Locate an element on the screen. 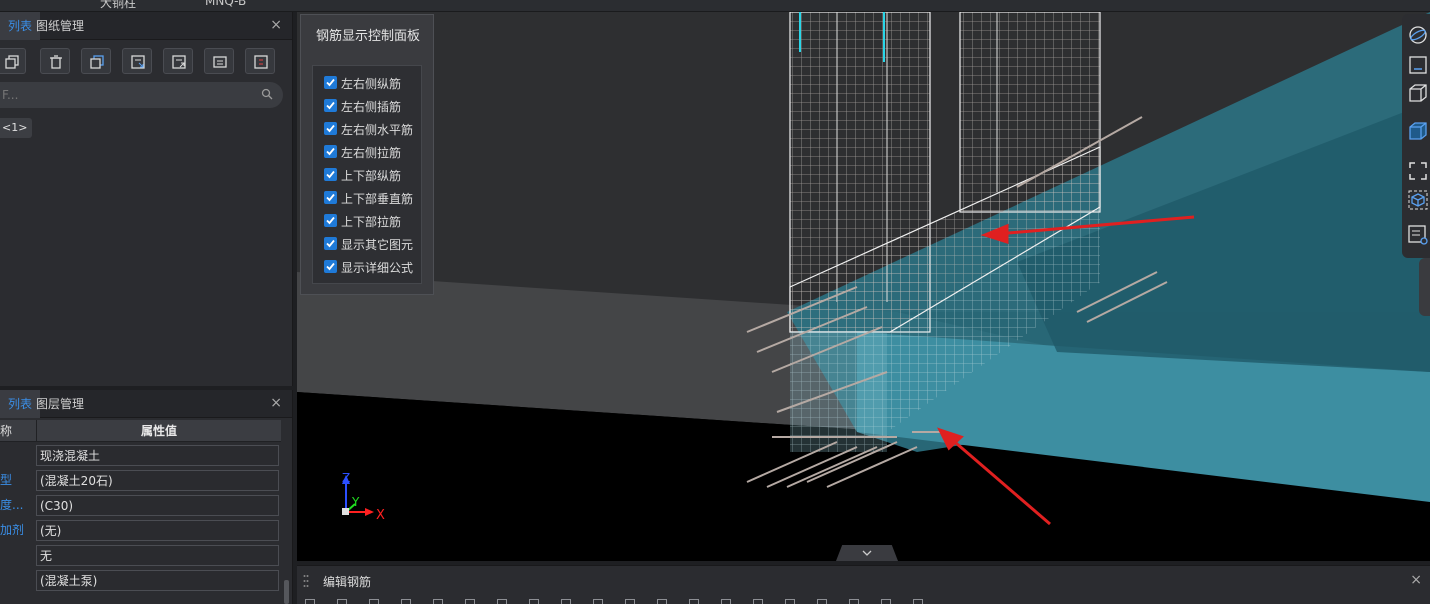 Image resolution: width=1430 pixels, height=604 pixels. property-key: 加剂 is located at coordinates (12, 530).